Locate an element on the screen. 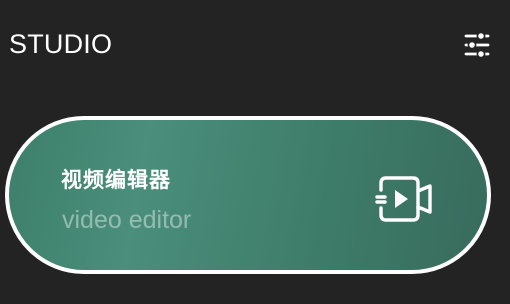 This screenshot has height=304, width=510. sliders-icon is located at coordinates (477, 45).